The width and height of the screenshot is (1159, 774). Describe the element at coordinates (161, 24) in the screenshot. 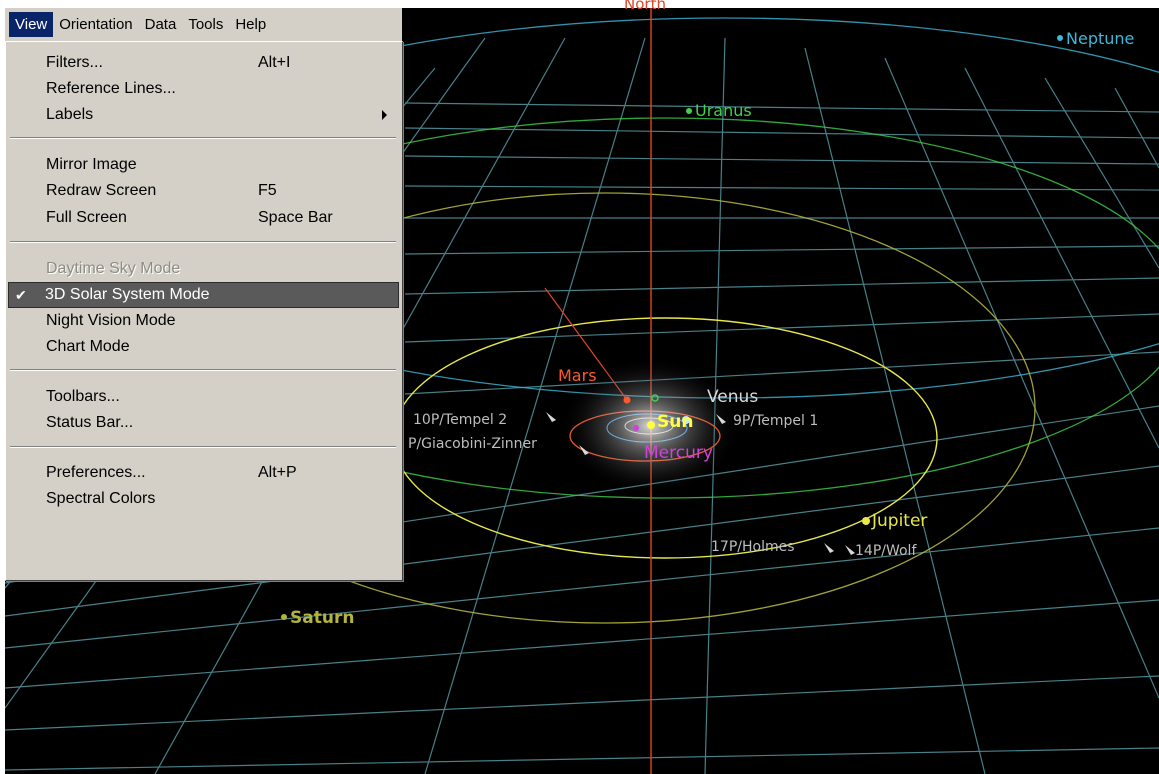

I see `menu-data: Data` at that location.